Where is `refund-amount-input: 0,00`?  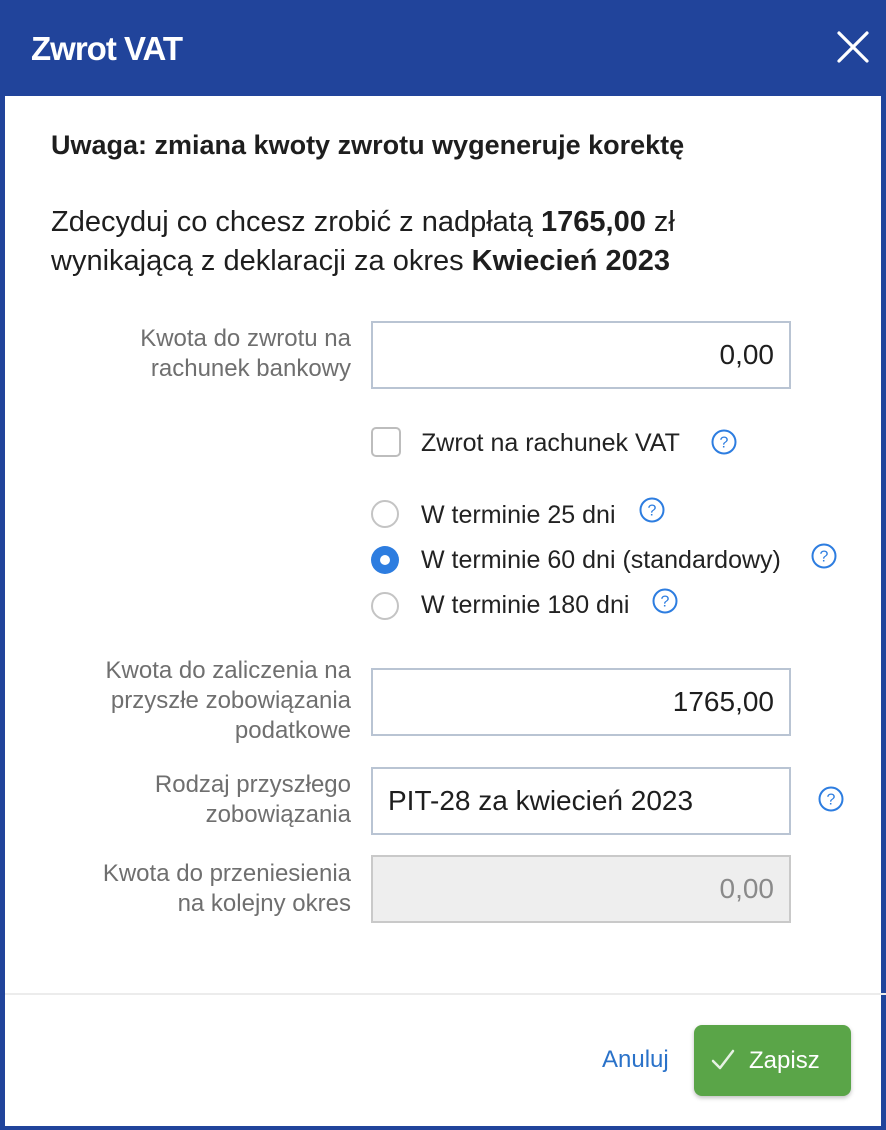
refund-amount-input: 0,00 is located at coordinates (581, 355).